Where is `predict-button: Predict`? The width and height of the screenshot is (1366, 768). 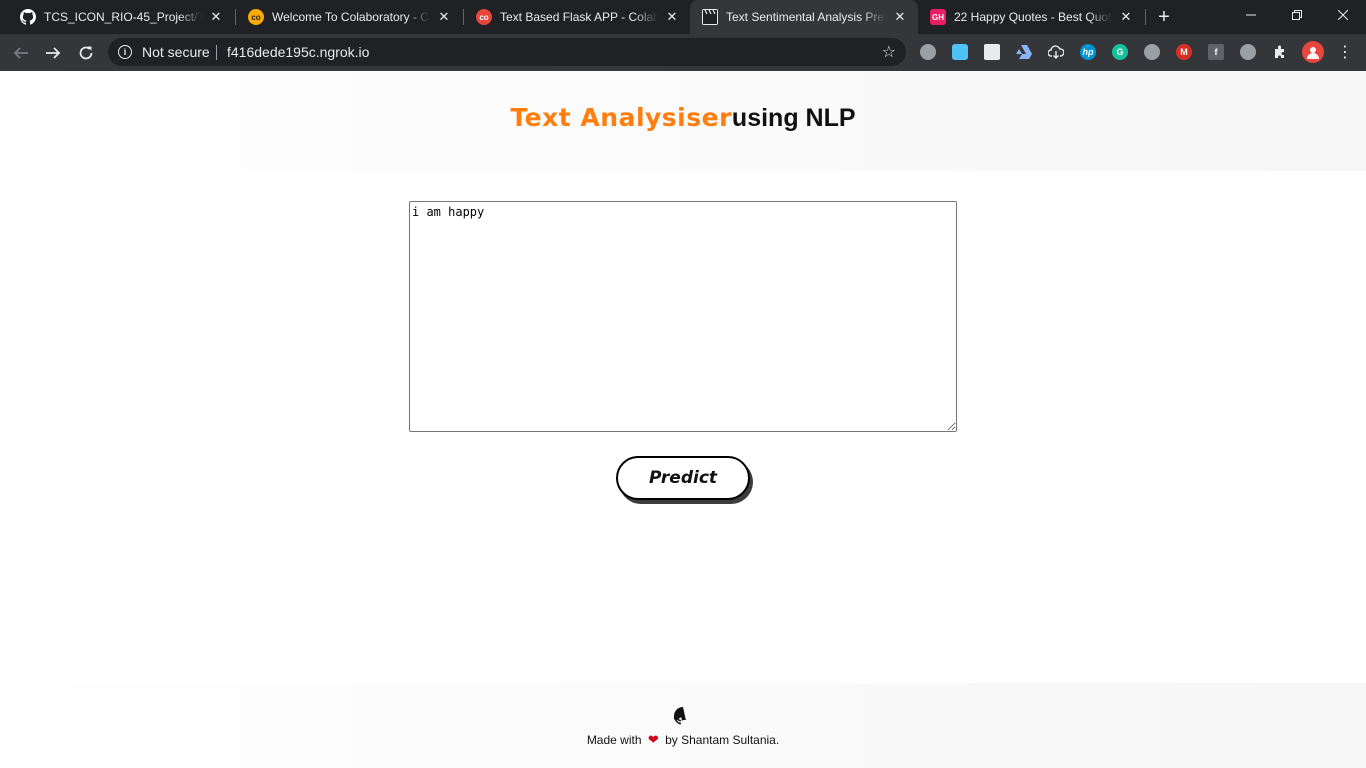
predict-button: Predict is located at coordinates (683, 478).